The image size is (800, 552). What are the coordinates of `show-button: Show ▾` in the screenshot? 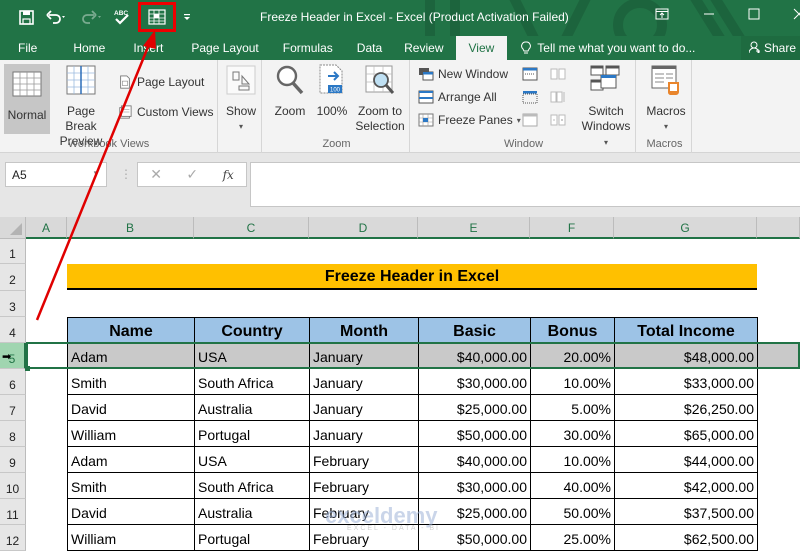 It's located at (241, 99).